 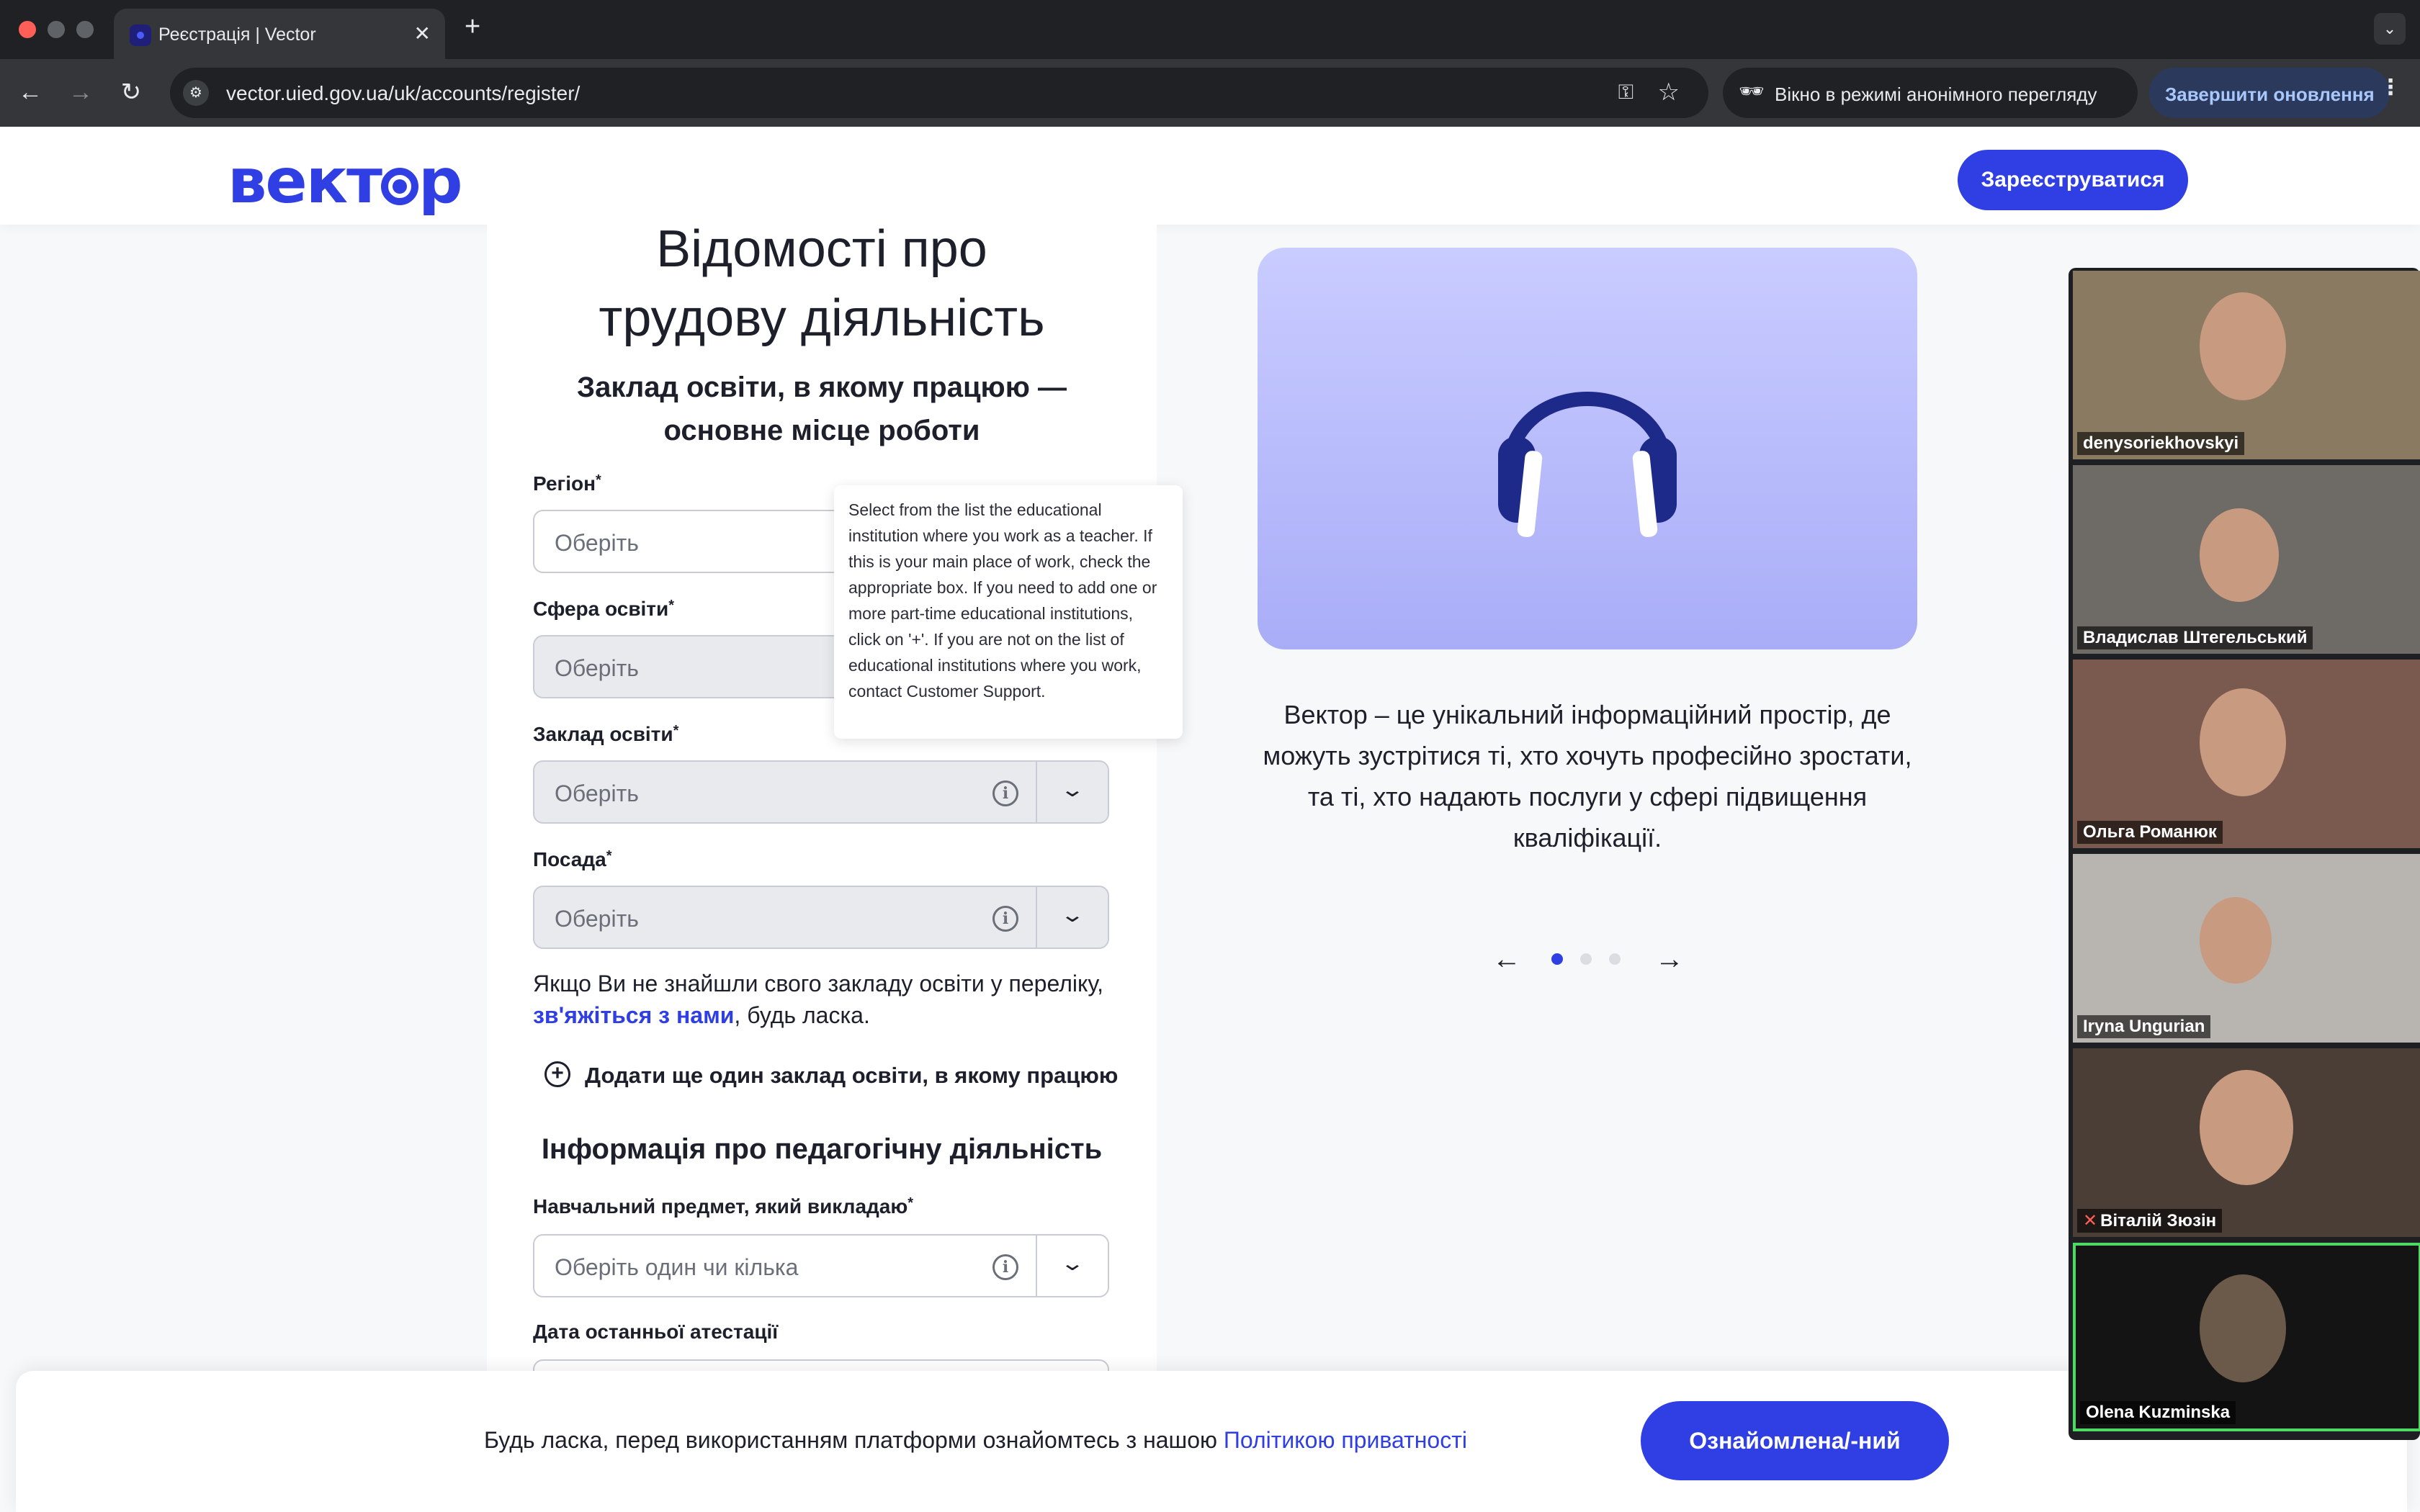 What do you see at coordinates (422, 33) in the screenshot?
I see `close-tab-icon: ✕` at bounding box center [422, 33].